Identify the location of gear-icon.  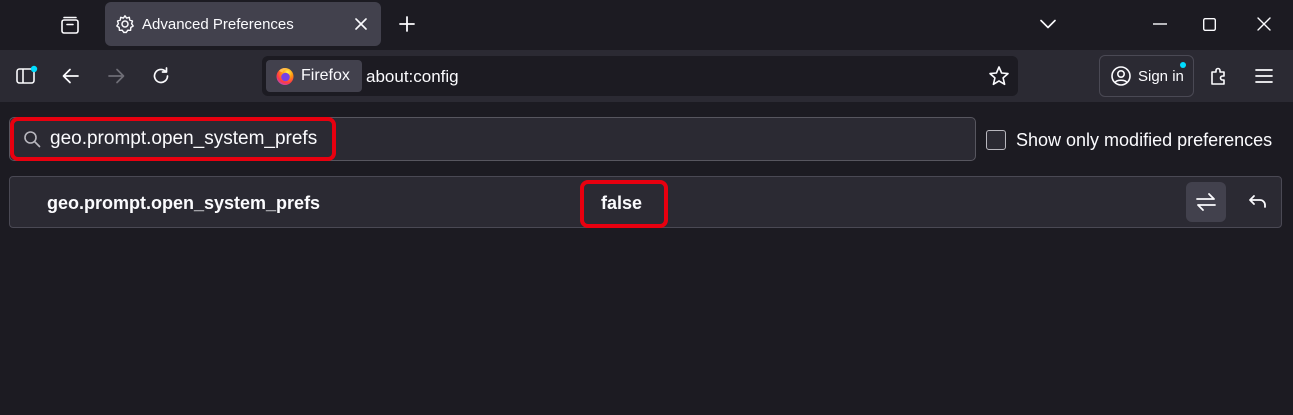
(125, 24).